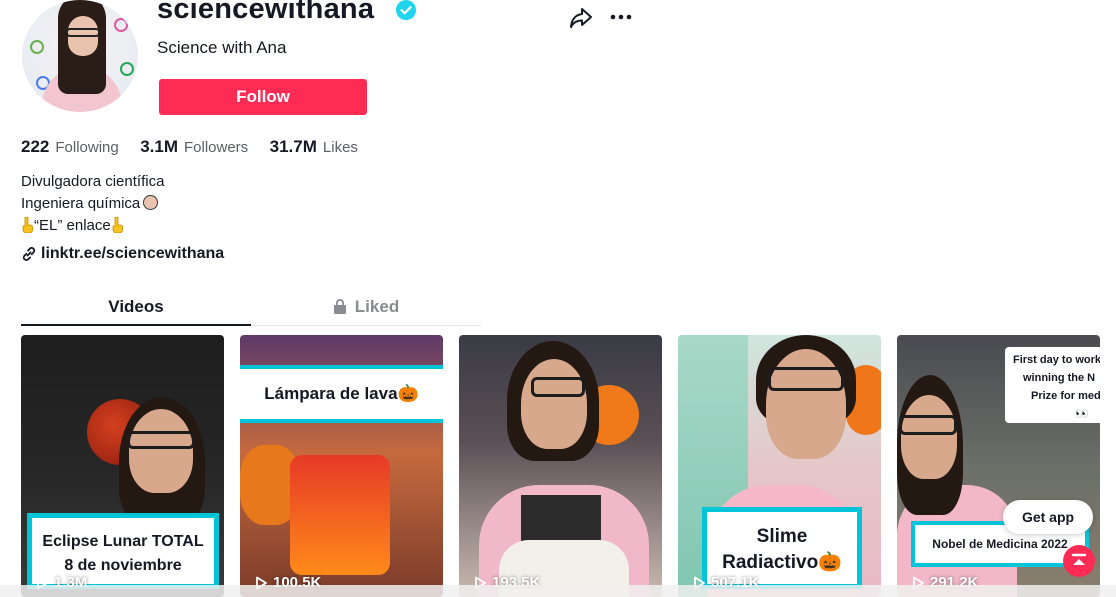 Image resolution: width=1116 pixels, height=597 pixels. I want to click on stat-likes: 31.7M Likes, so click(314, 147).